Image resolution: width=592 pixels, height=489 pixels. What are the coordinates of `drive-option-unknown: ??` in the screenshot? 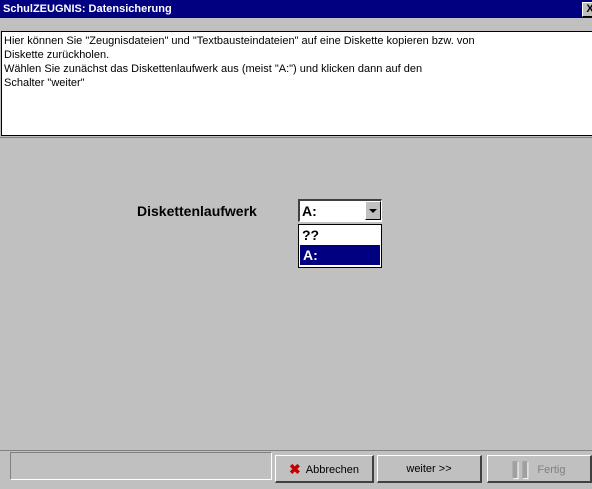 It's located at (340, 235).